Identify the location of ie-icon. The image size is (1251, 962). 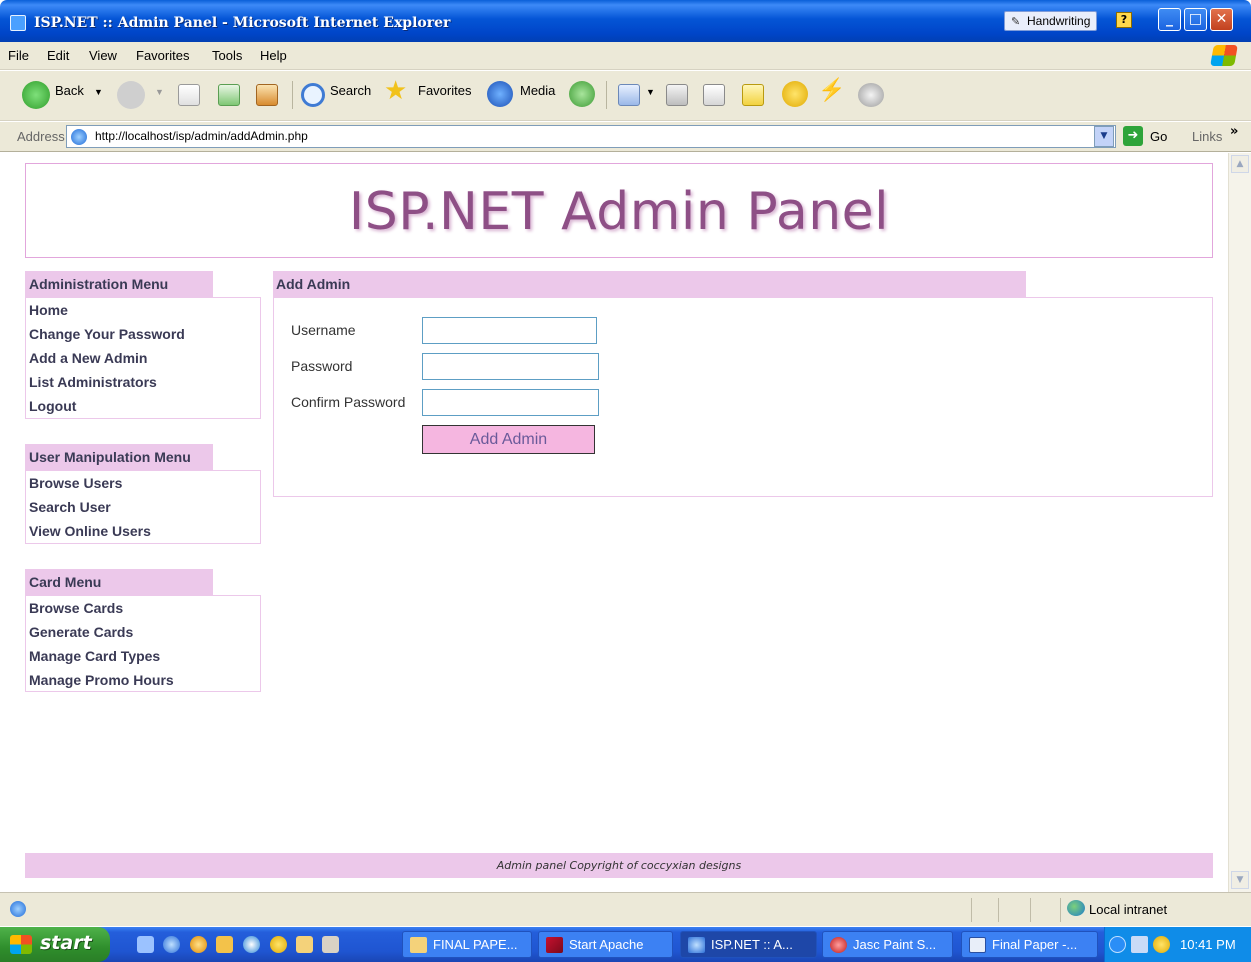
(696, 945).